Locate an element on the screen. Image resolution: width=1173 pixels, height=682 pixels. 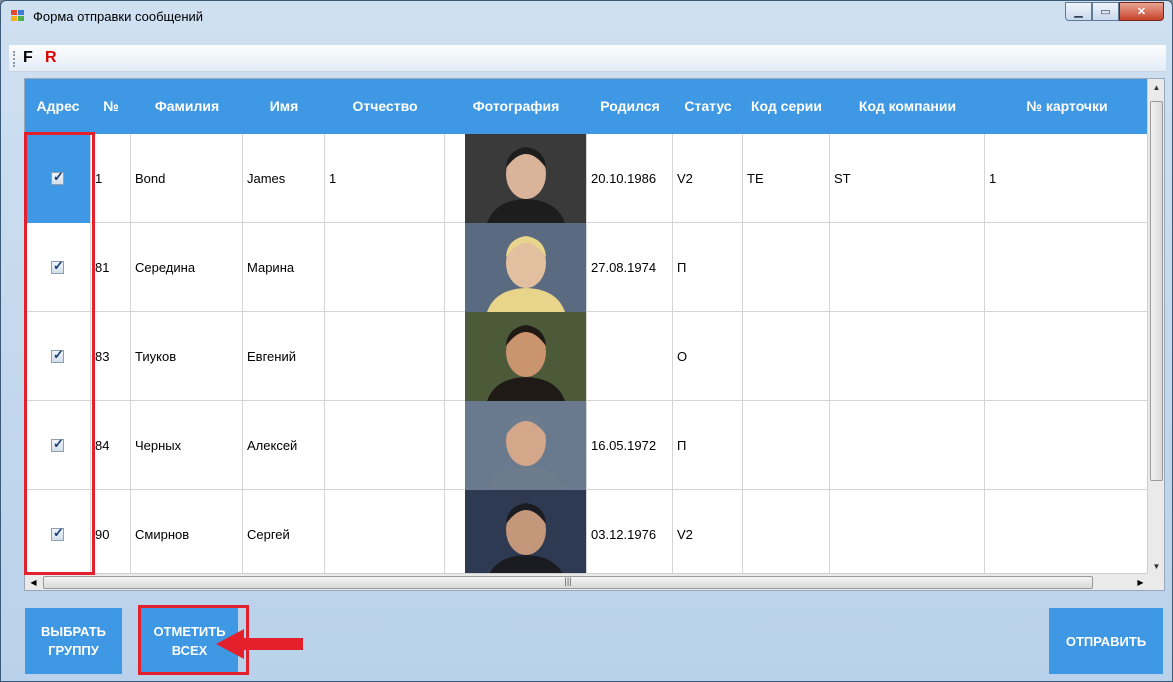
column-header: № карточки is located at coordinates (1067, 106).